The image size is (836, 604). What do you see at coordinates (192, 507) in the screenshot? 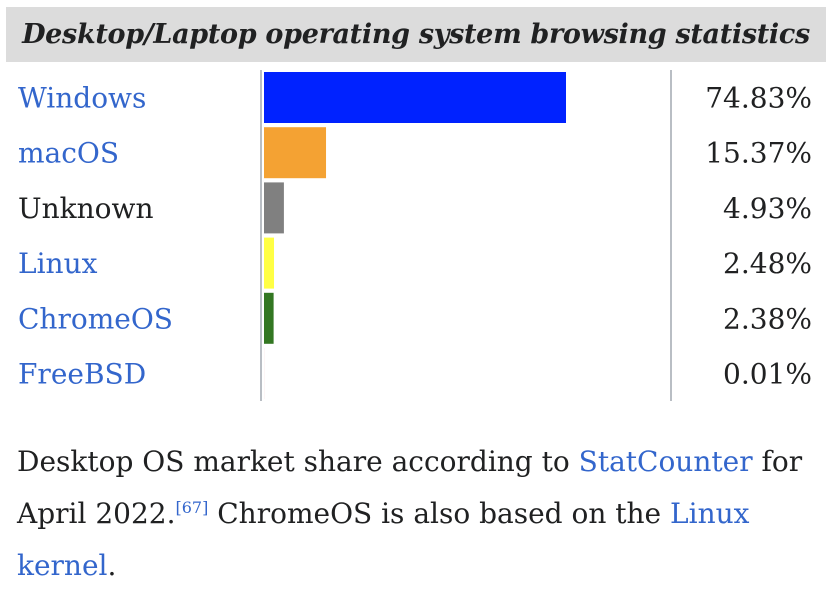
I see `reference-67-link: [67]` at bounding box center [192, 507].